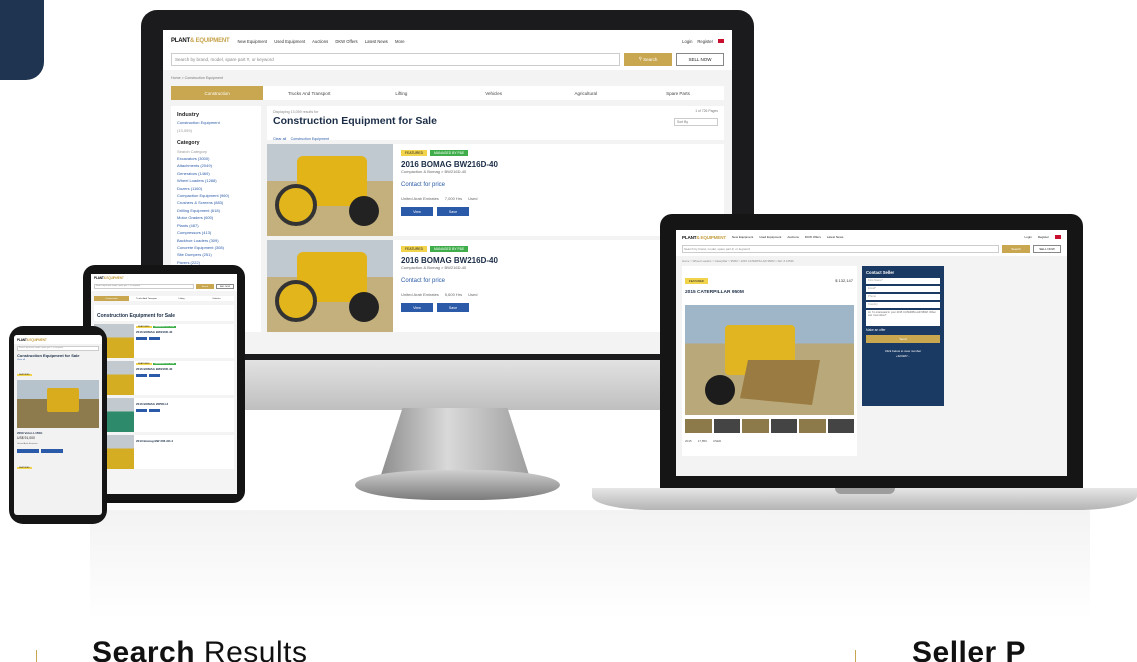  I want to click on category-item: Backhoe Loaders (309), so click(216, 240).